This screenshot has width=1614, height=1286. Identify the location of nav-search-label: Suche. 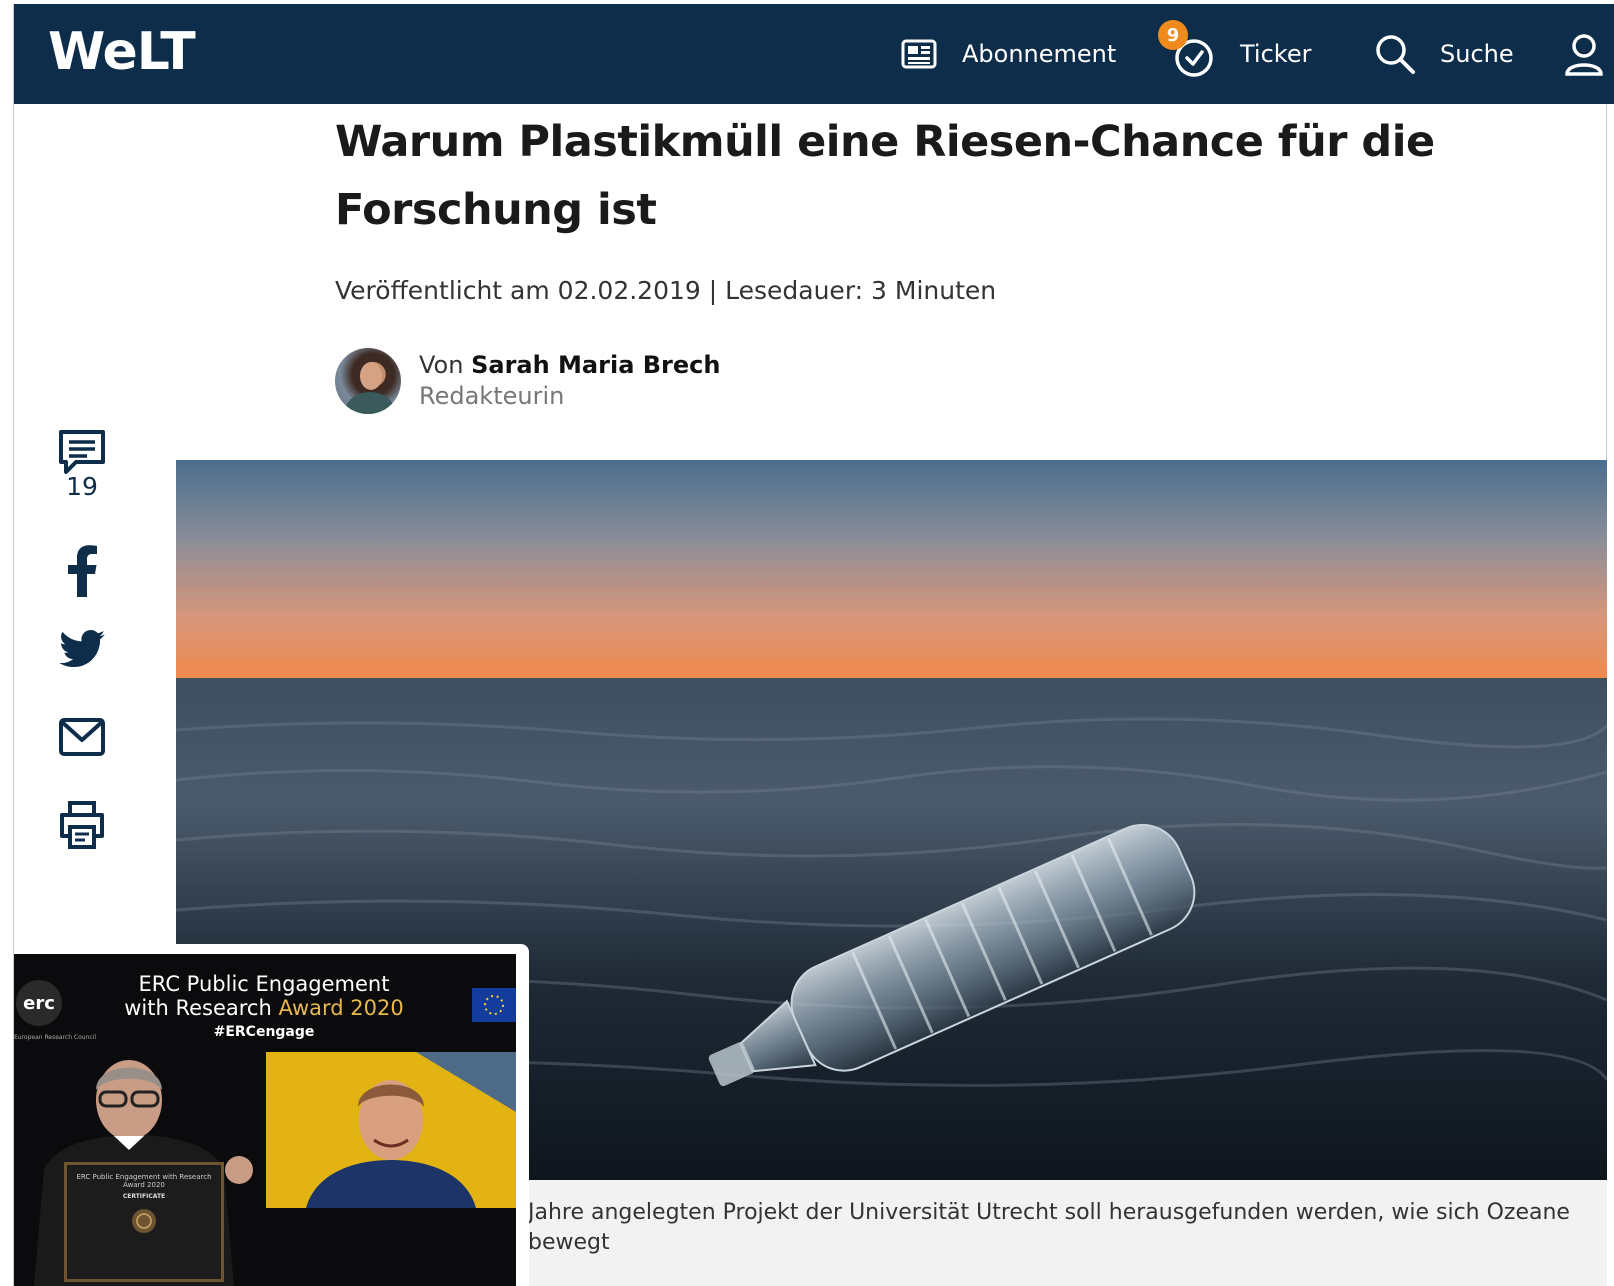
(1477, 54).